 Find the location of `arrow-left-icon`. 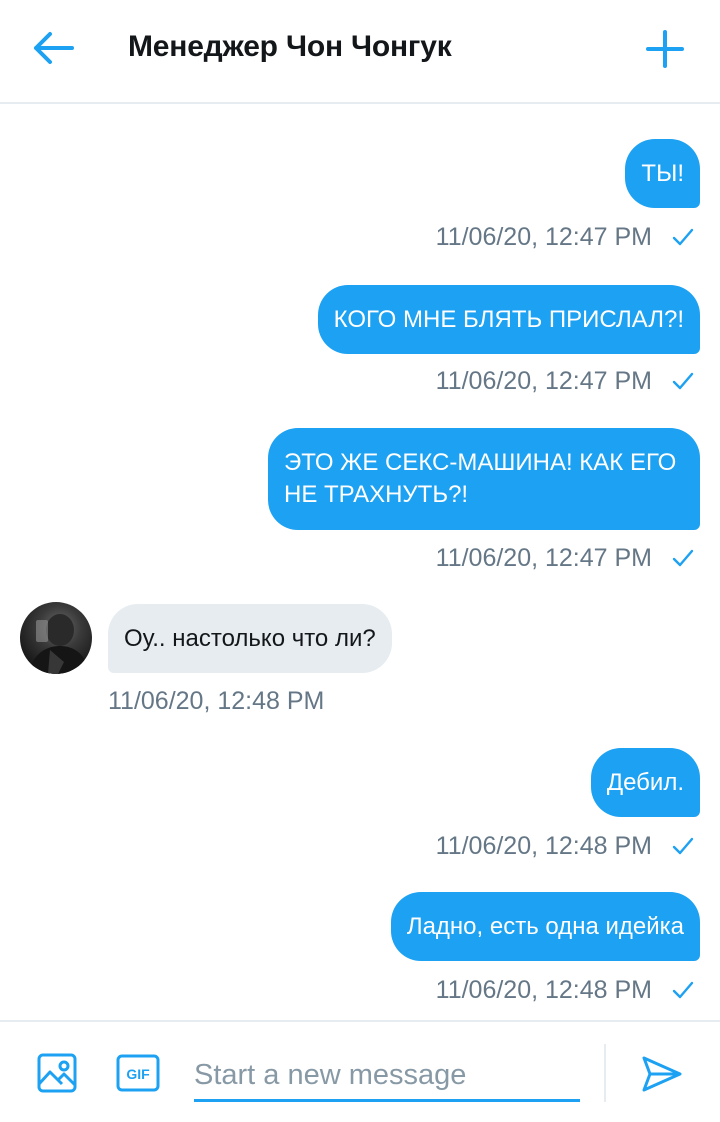

arrow-left-icon is located at coordinates (54, 48).